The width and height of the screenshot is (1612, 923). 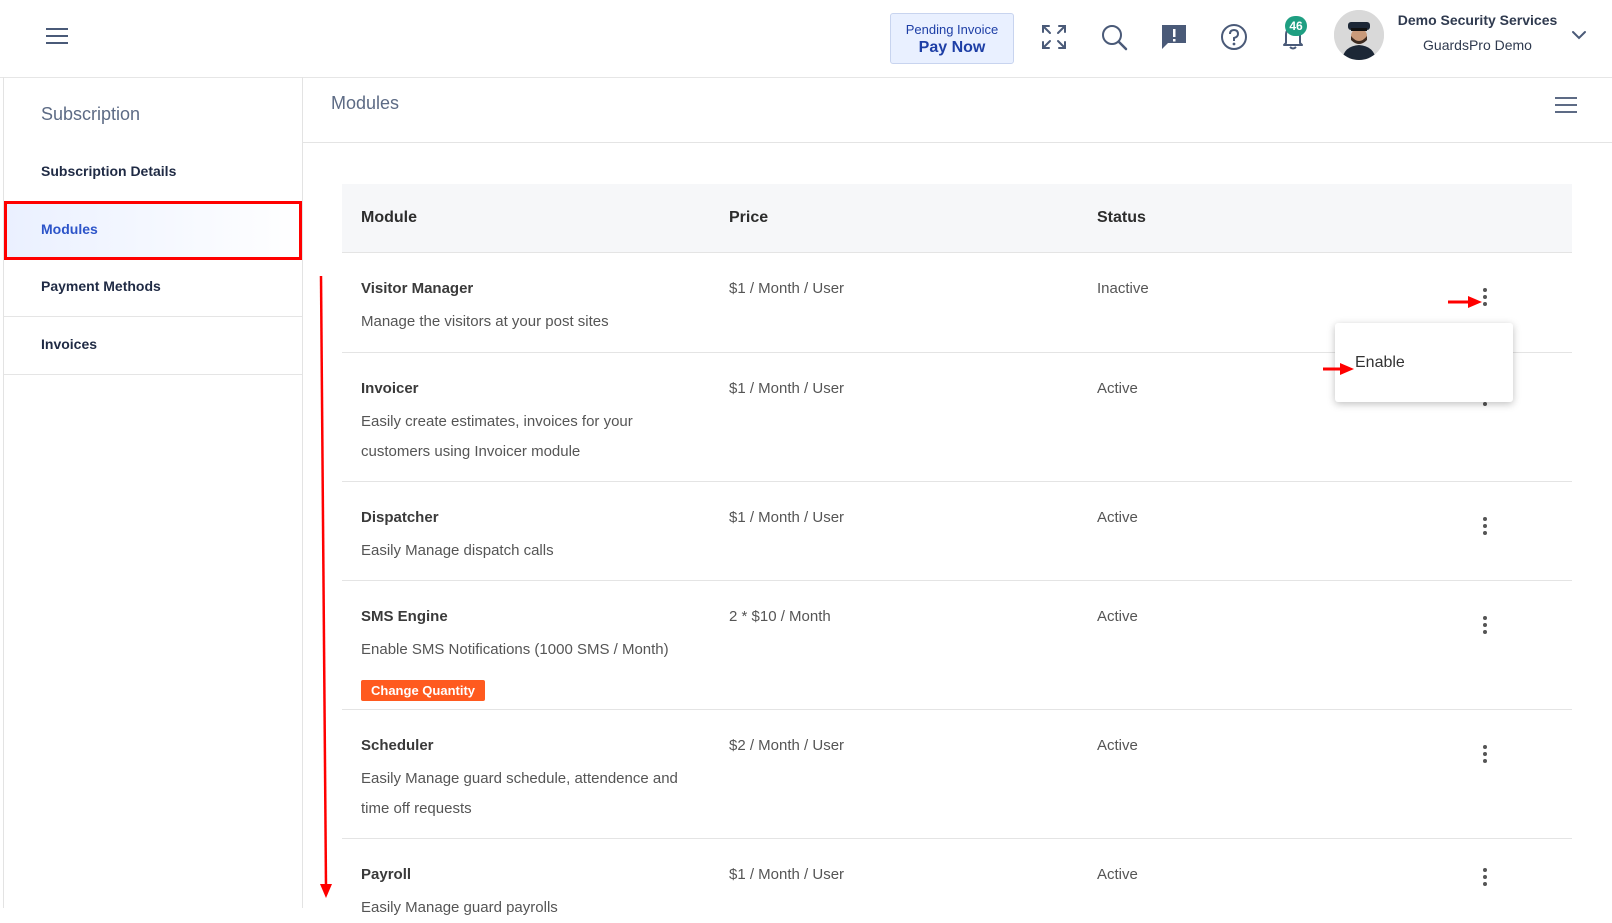 I want to click on pay-now-button: Pending Invoice Pay Now, so click(x=952, y=38).